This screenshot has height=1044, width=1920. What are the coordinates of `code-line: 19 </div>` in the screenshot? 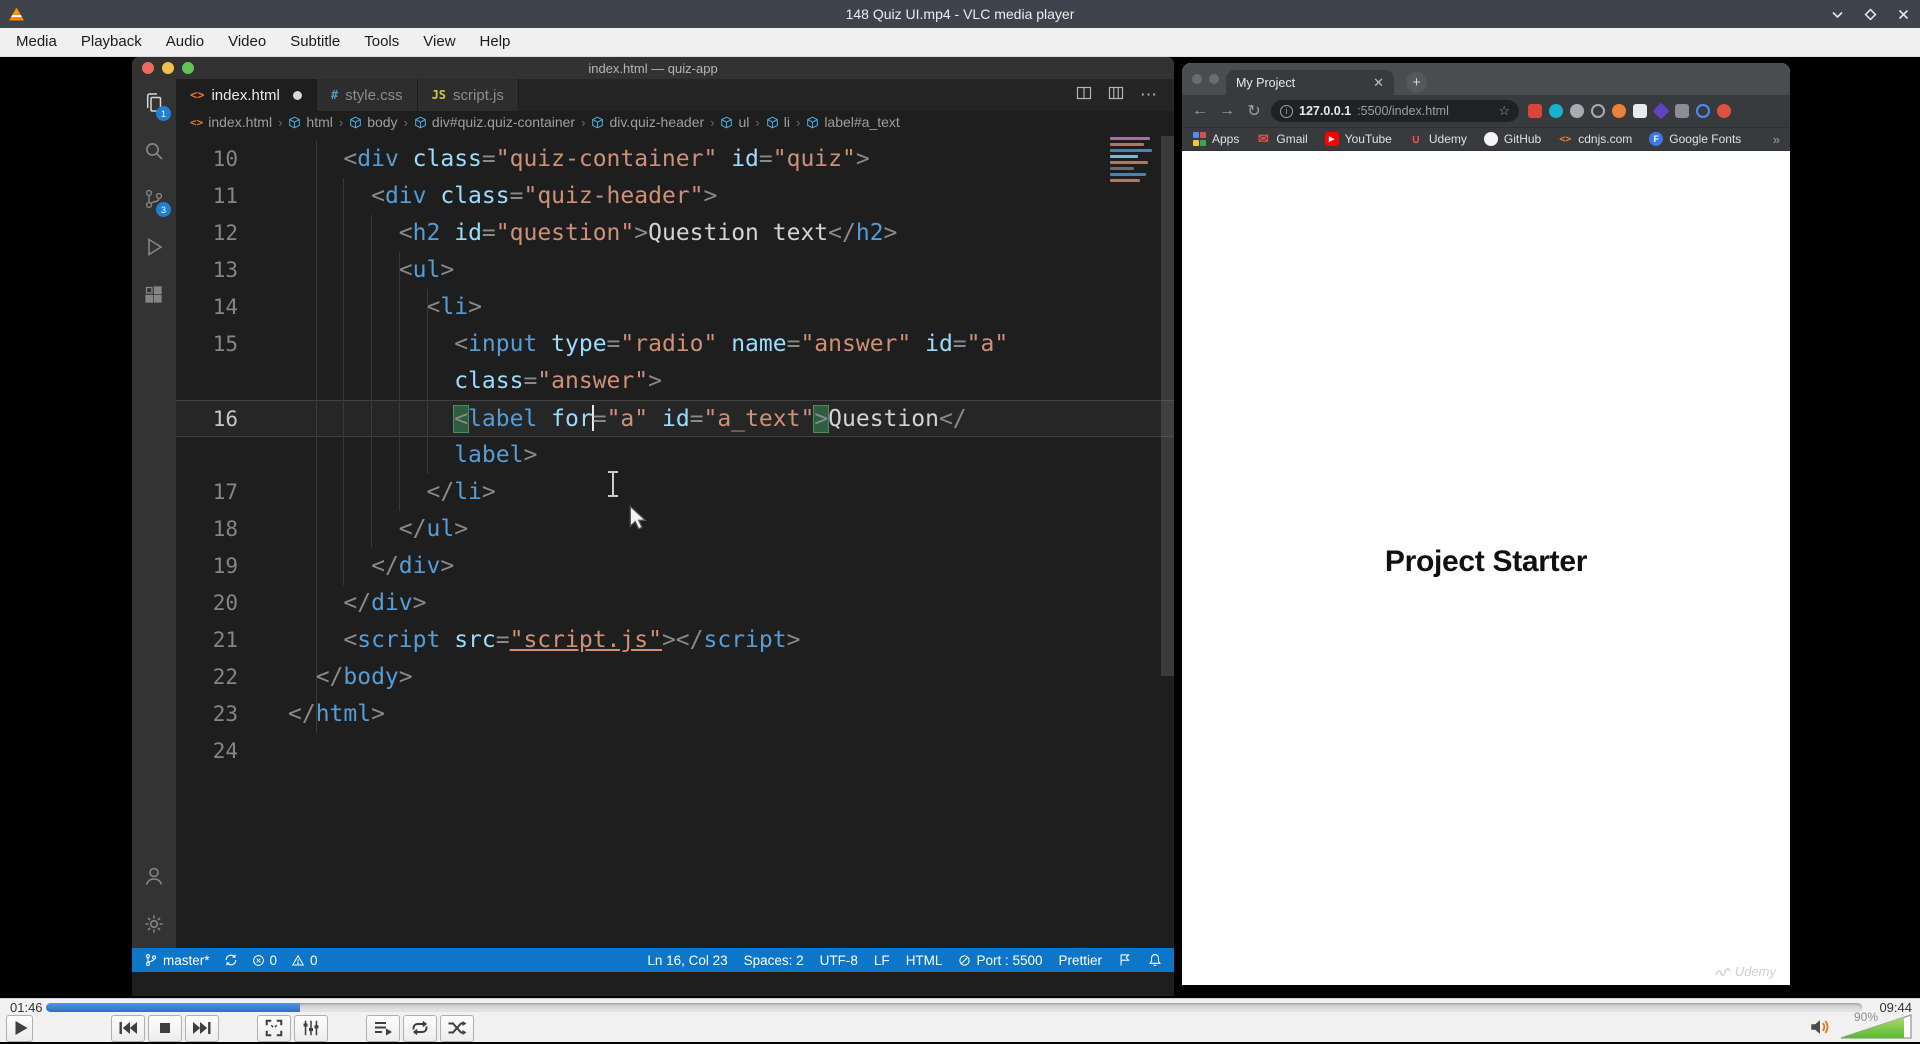 It's located at (675, 566).